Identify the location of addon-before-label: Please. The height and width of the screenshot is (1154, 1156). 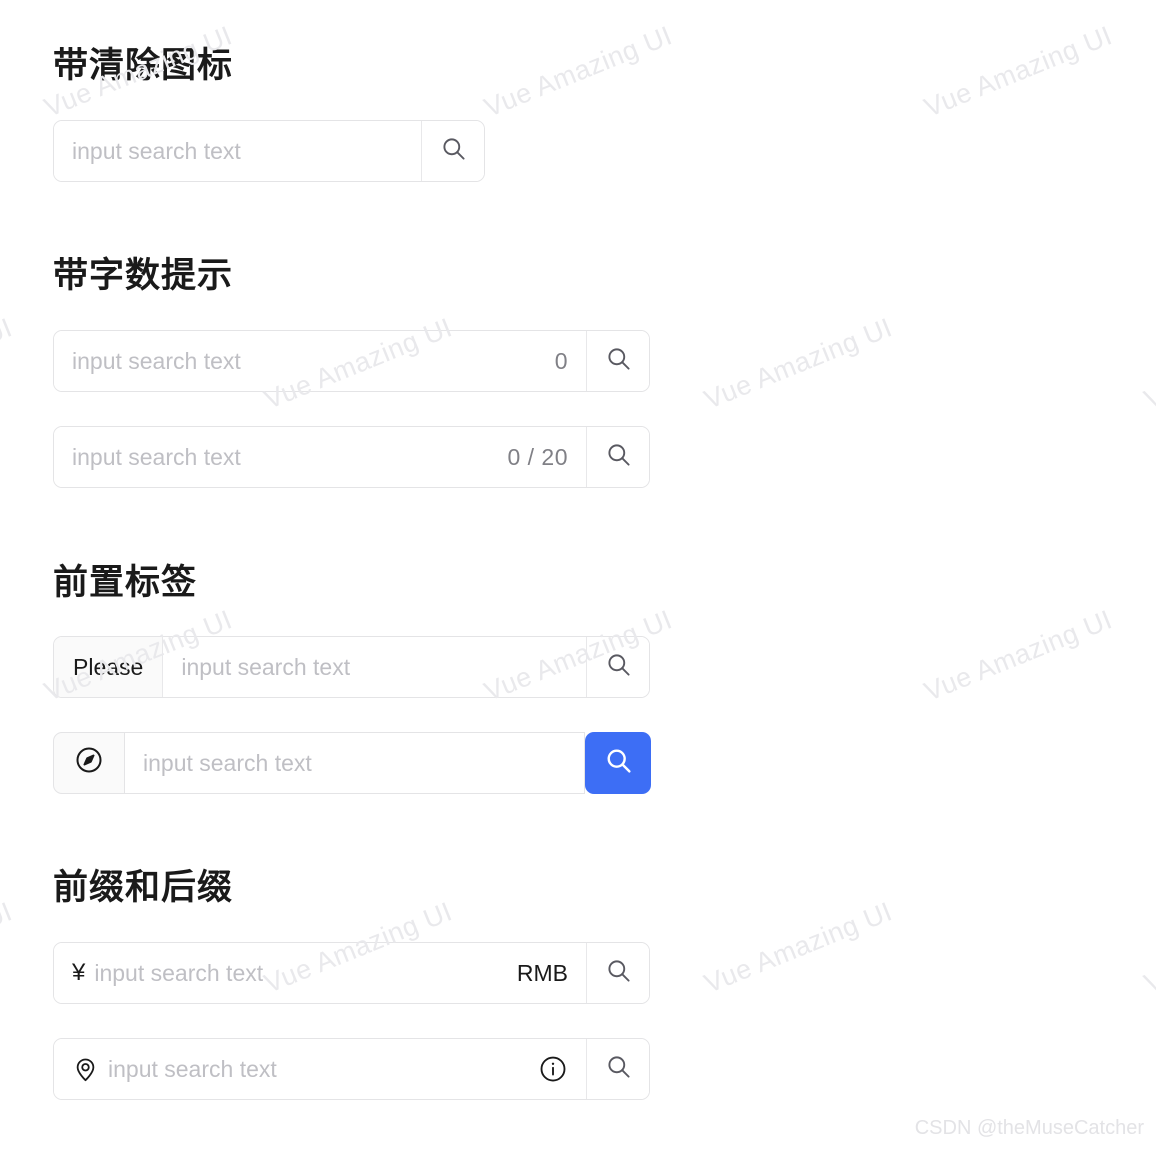
(108, 666).